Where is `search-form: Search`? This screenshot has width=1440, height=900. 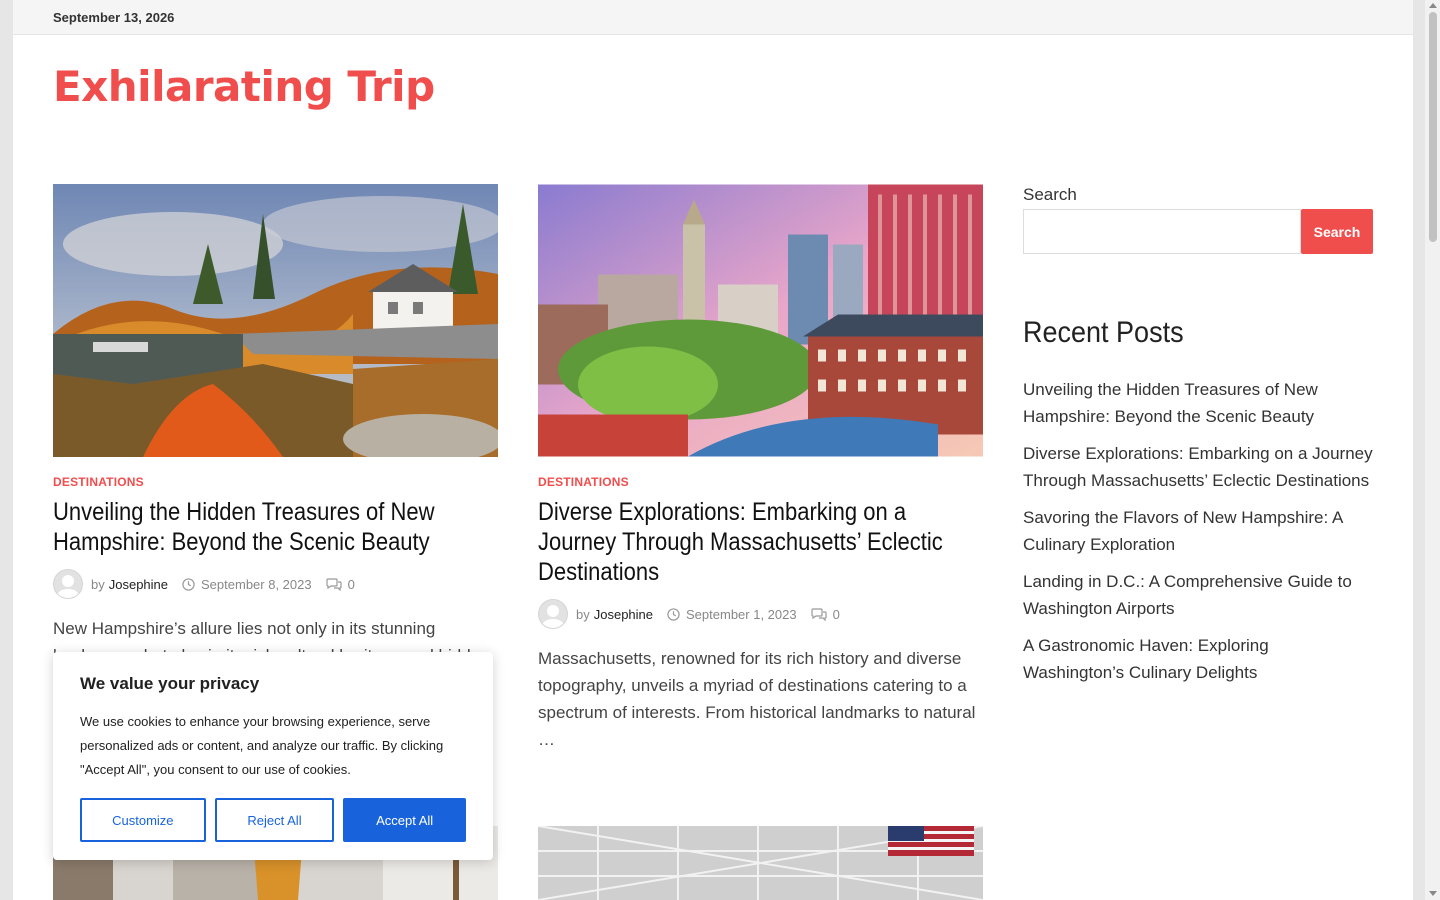
search-form: Search is located at coordinates (1198, 231).